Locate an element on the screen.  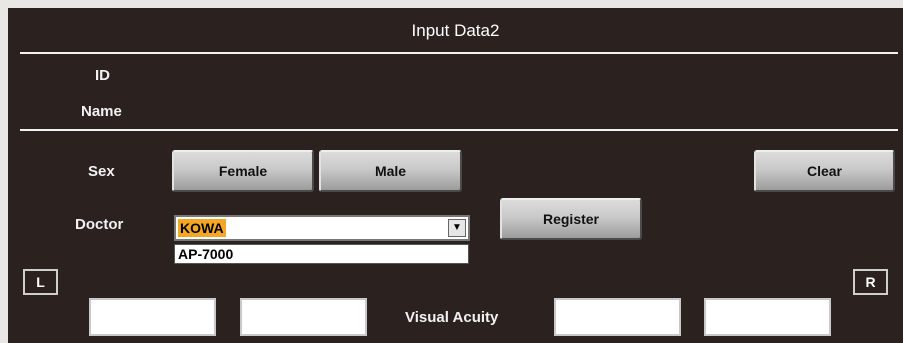
visual-acuity-label: Visual Acuity is located at coordinates (452, 317).